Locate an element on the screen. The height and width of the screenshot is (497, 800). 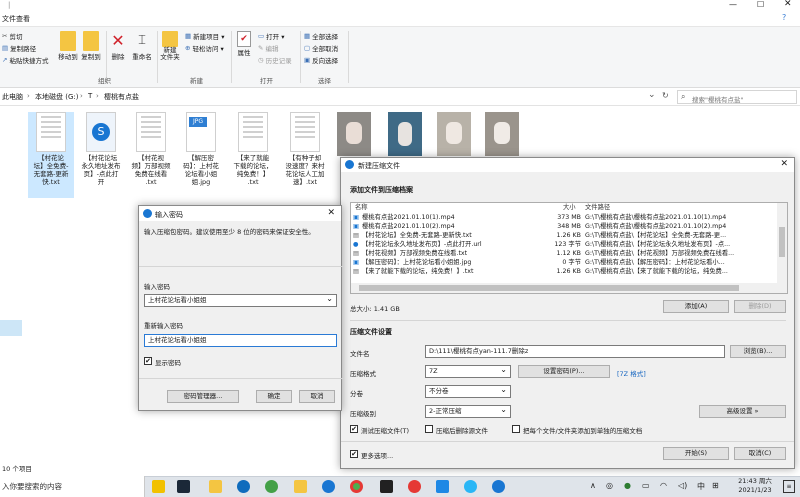
copy-path-button: ▤ 复制路径 is located at coordinates (19, 48).